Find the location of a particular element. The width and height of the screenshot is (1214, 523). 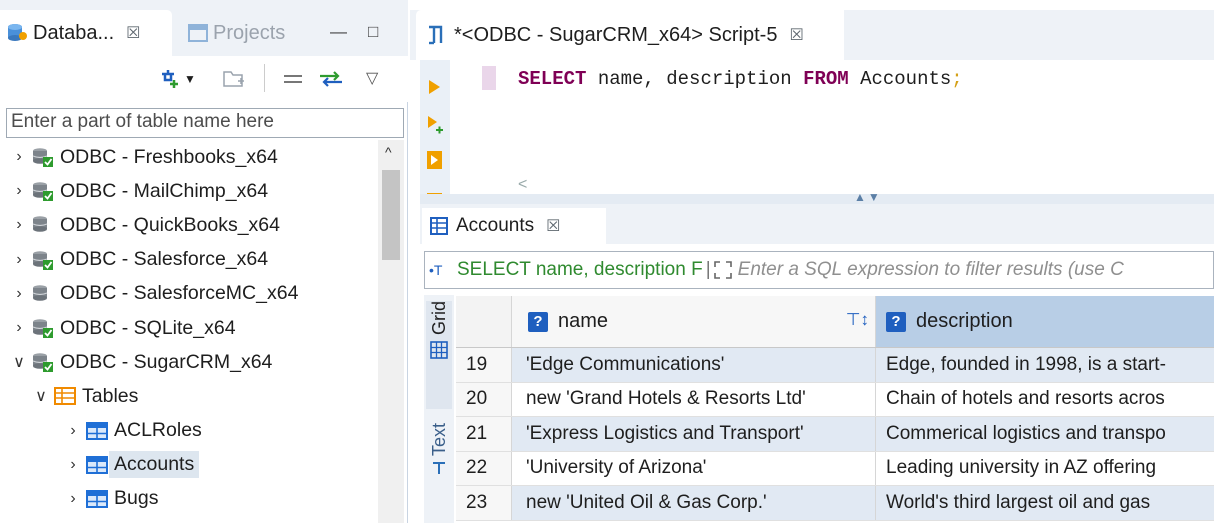

projects-icon is located at coordinates (198, 33).